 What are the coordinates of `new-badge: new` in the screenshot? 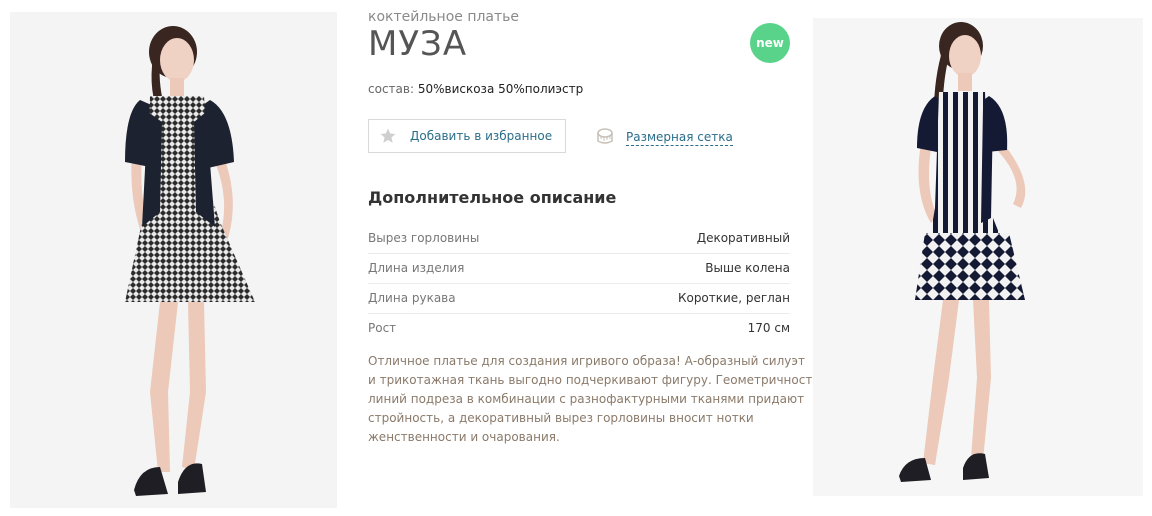 It's located at (770, 43).